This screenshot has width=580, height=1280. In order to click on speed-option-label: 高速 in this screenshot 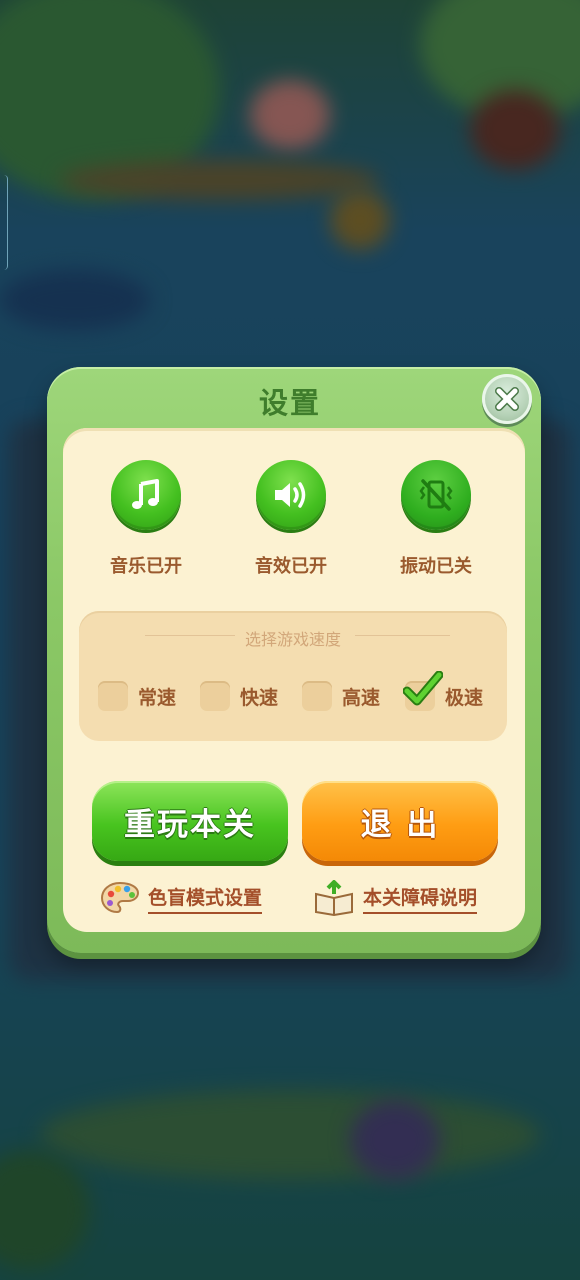, I will do `click(361, 697)`.